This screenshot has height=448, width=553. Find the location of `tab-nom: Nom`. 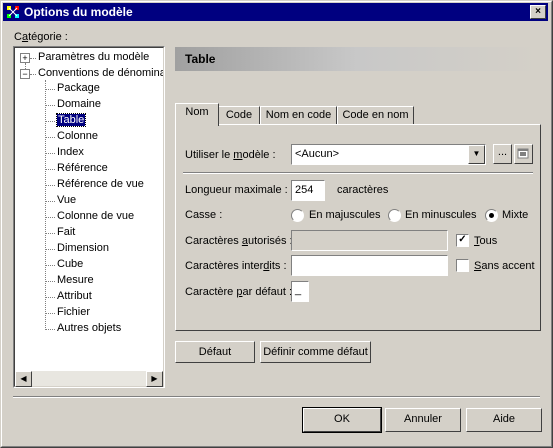

tab-nom: Nom is located at coordinates (197, 114).